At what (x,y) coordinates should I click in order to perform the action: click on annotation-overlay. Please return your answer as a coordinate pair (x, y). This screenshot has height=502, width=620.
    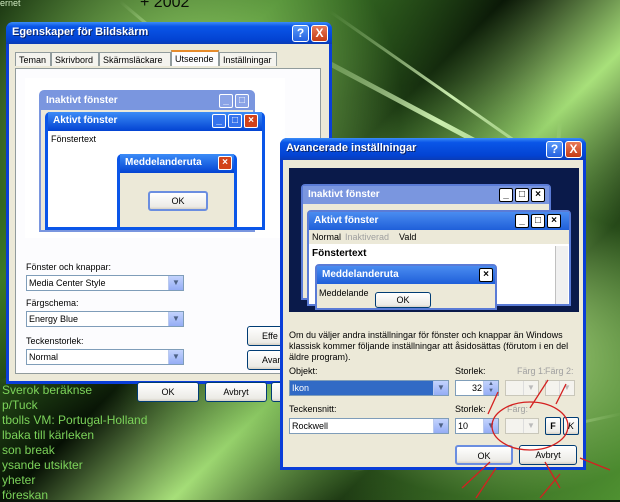
    Looking at the image, I should click on (536, 439).